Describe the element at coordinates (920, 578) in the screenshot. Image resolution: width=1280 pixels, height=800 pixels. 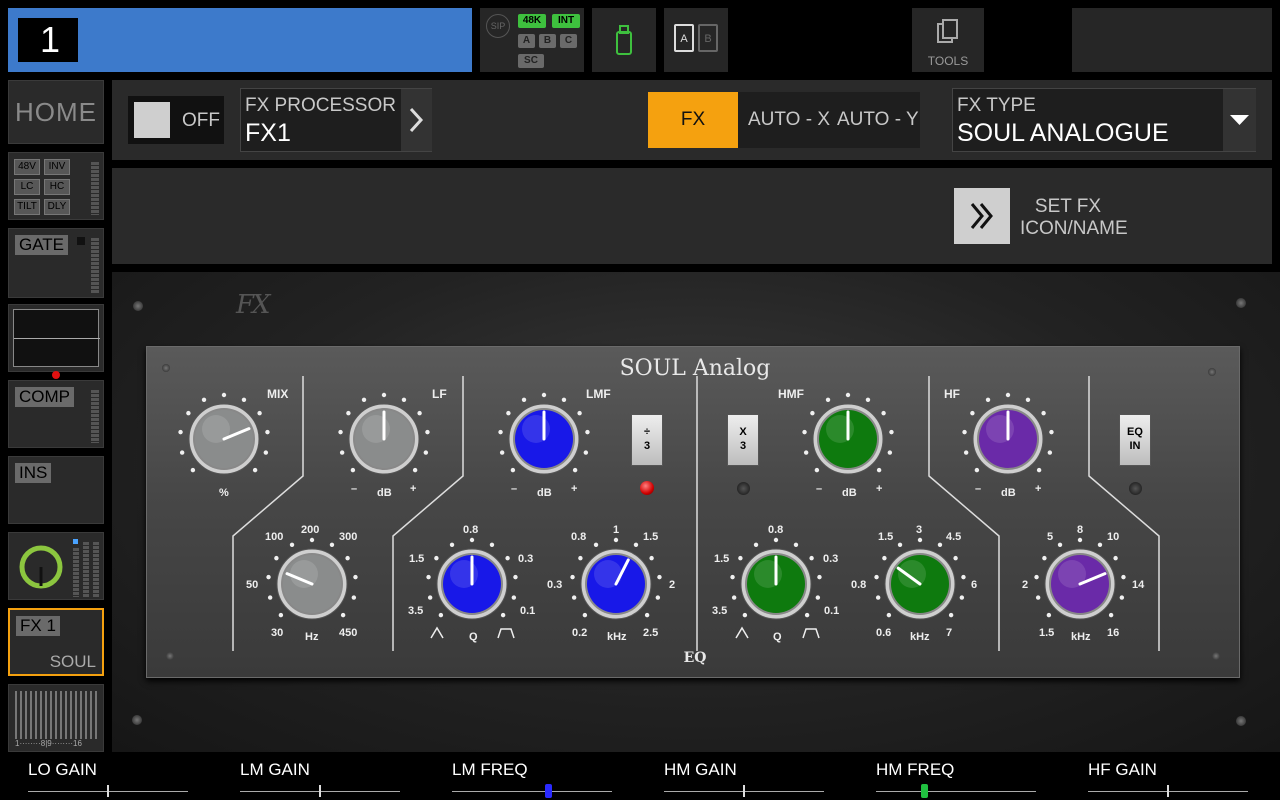
I see `hmf-freq-knob` at that location.